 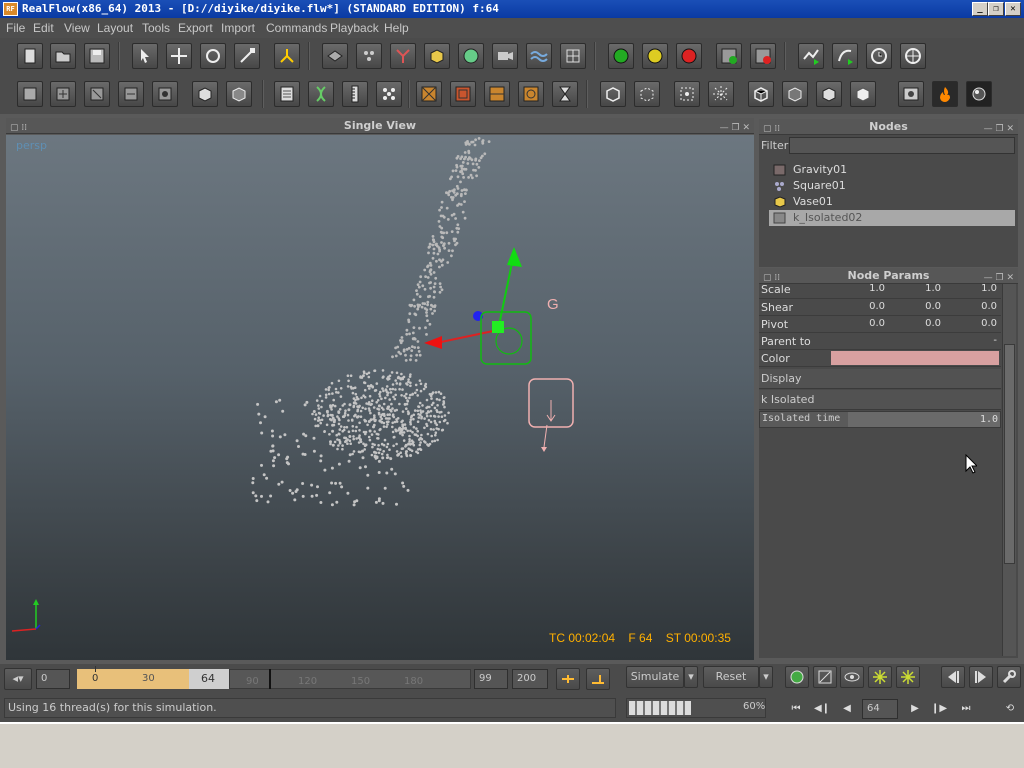 I want to click on play-forward-icon: ▶, so click(x=915, y=709).